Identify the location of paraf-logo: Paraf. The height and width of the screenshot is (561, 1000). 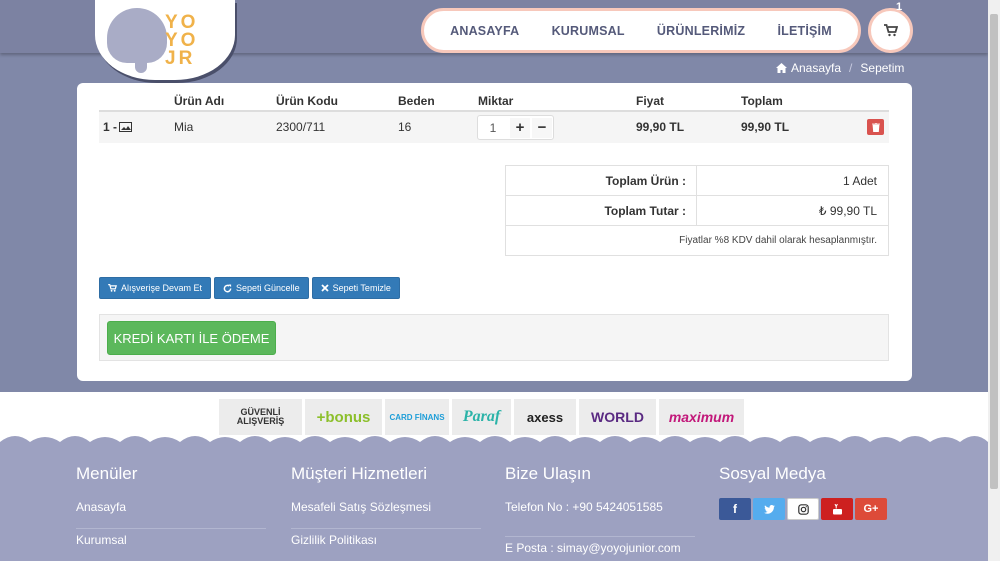
(481, 417).